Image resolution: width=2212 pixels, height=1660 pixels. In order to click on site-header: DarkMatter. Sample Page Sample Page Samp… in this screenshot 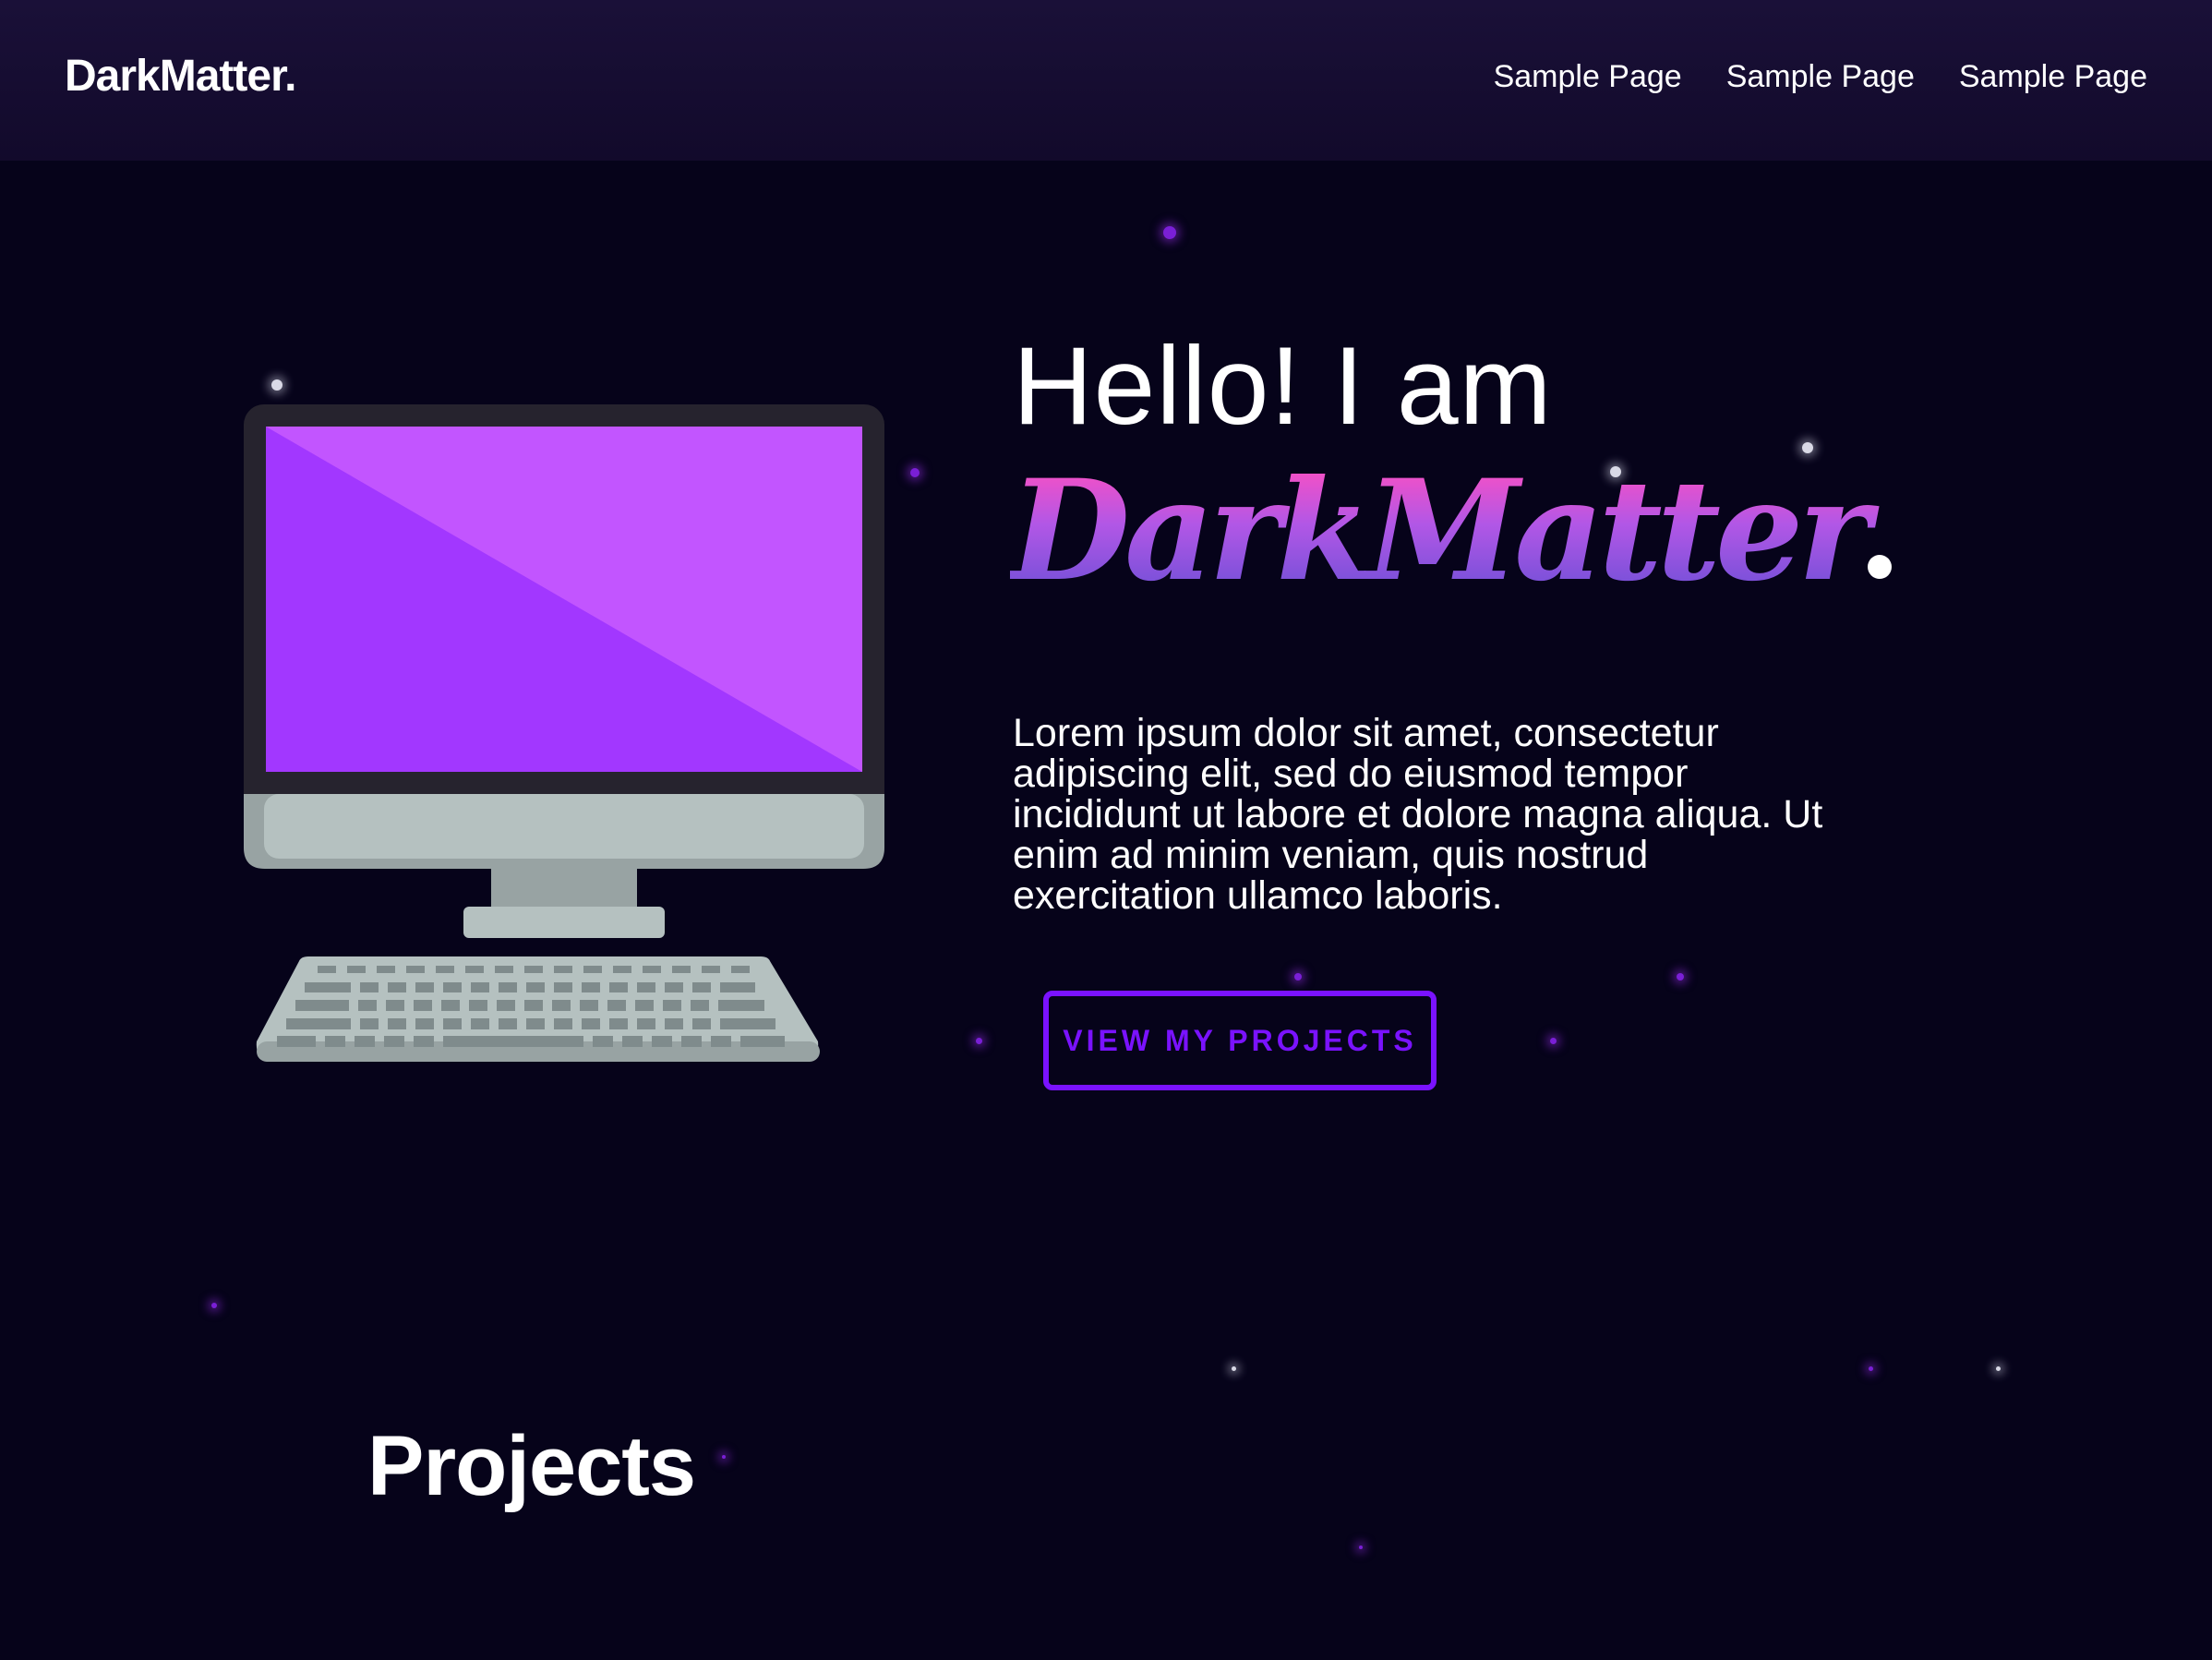, I will do `click(1106, 80)`.